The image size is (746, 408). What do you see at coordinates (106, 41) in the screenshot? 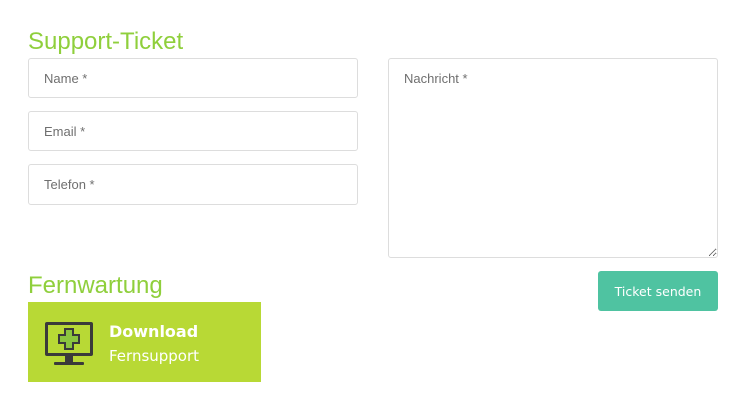
I see `support-ticket-heading: Support-Ticket` at bounding box center [106, 41].